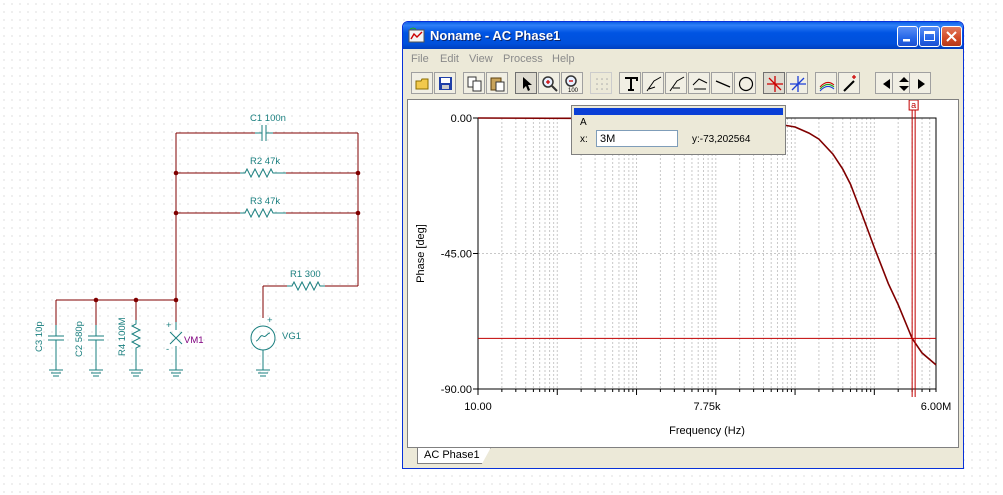  I want to click on y-axis-label: Phase [deg], so click(421, 253).